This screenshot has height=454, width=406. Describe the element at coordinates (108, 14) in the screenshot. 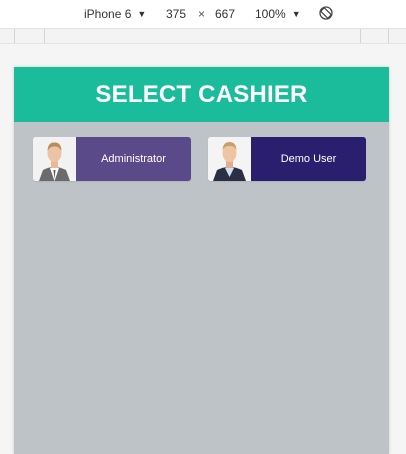

I see `device-label: iPhone 6` at that location.